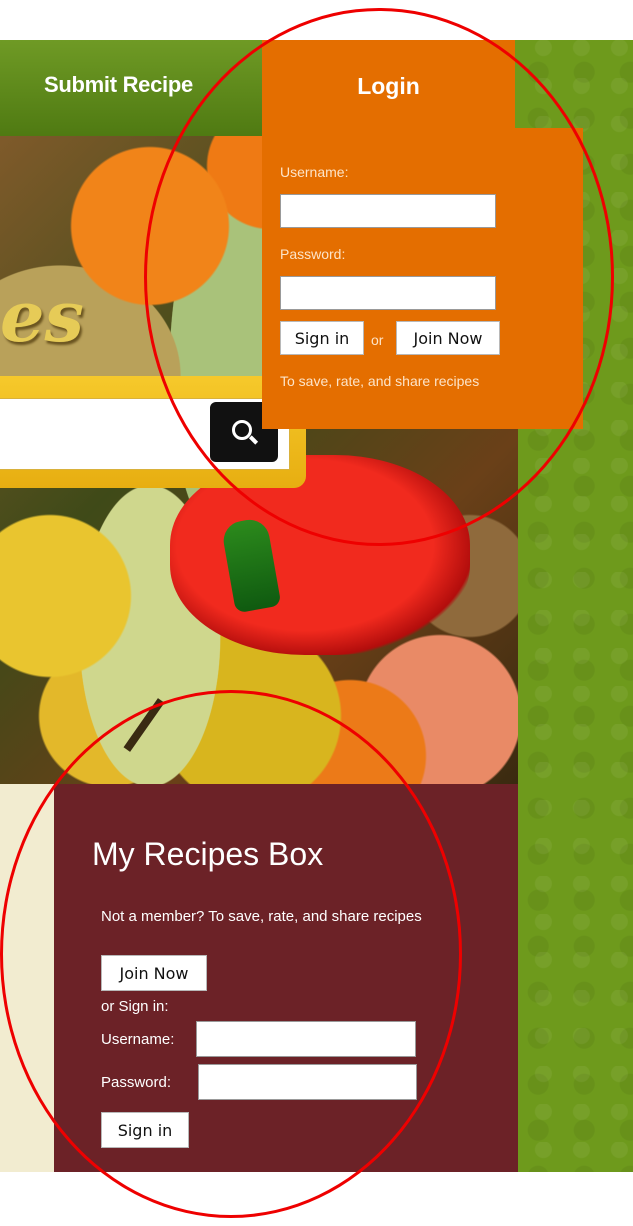 The width and height of the screenshot is (633, 1226). Describe the element at coordinates (313, 254) in the screenshot. I see `login-password-label: Password:` at that location.